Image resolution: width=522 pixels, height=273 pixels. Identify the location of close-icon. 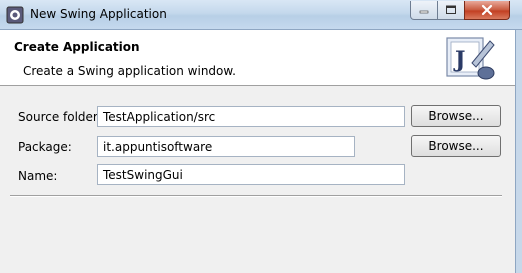
(487, 10).